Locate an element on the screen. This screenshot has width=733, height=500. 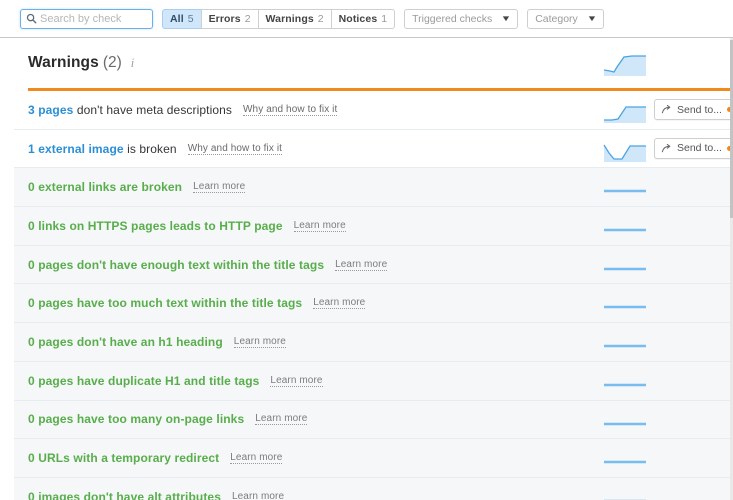
status-filter-group: All 5 Errors 2 Warnings 2 Notices 1 is located at coordinates (279, 18).